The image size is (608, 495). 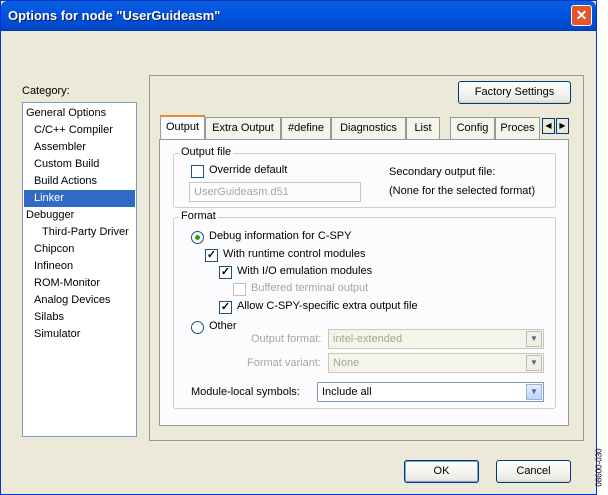 What do you see at coordinates (79, 130) in the screenshot?
I see `category-item: C/C++ Compiler` at bounding box center [79, 130].